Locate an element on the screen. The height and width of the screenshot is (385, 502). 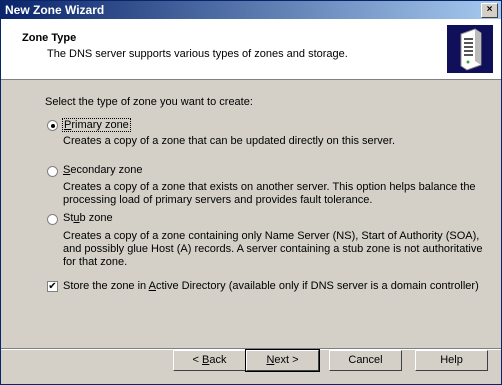
window-title: New Zone Wizard is located at coordinates (55, 10).